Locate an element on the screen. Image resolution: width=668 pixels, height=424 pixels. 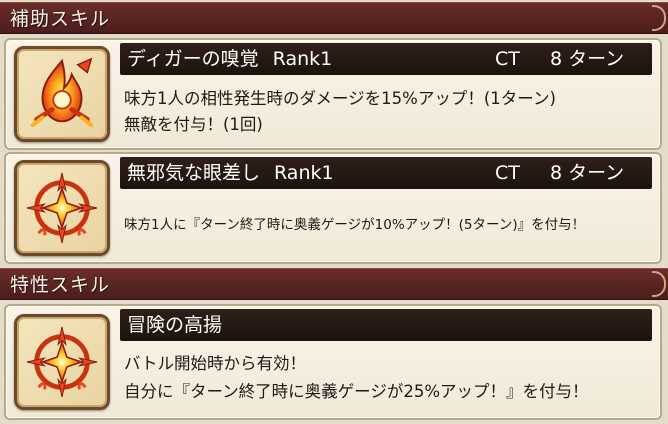
flame-sword-skill-icon is located at coordinates (62, 92).